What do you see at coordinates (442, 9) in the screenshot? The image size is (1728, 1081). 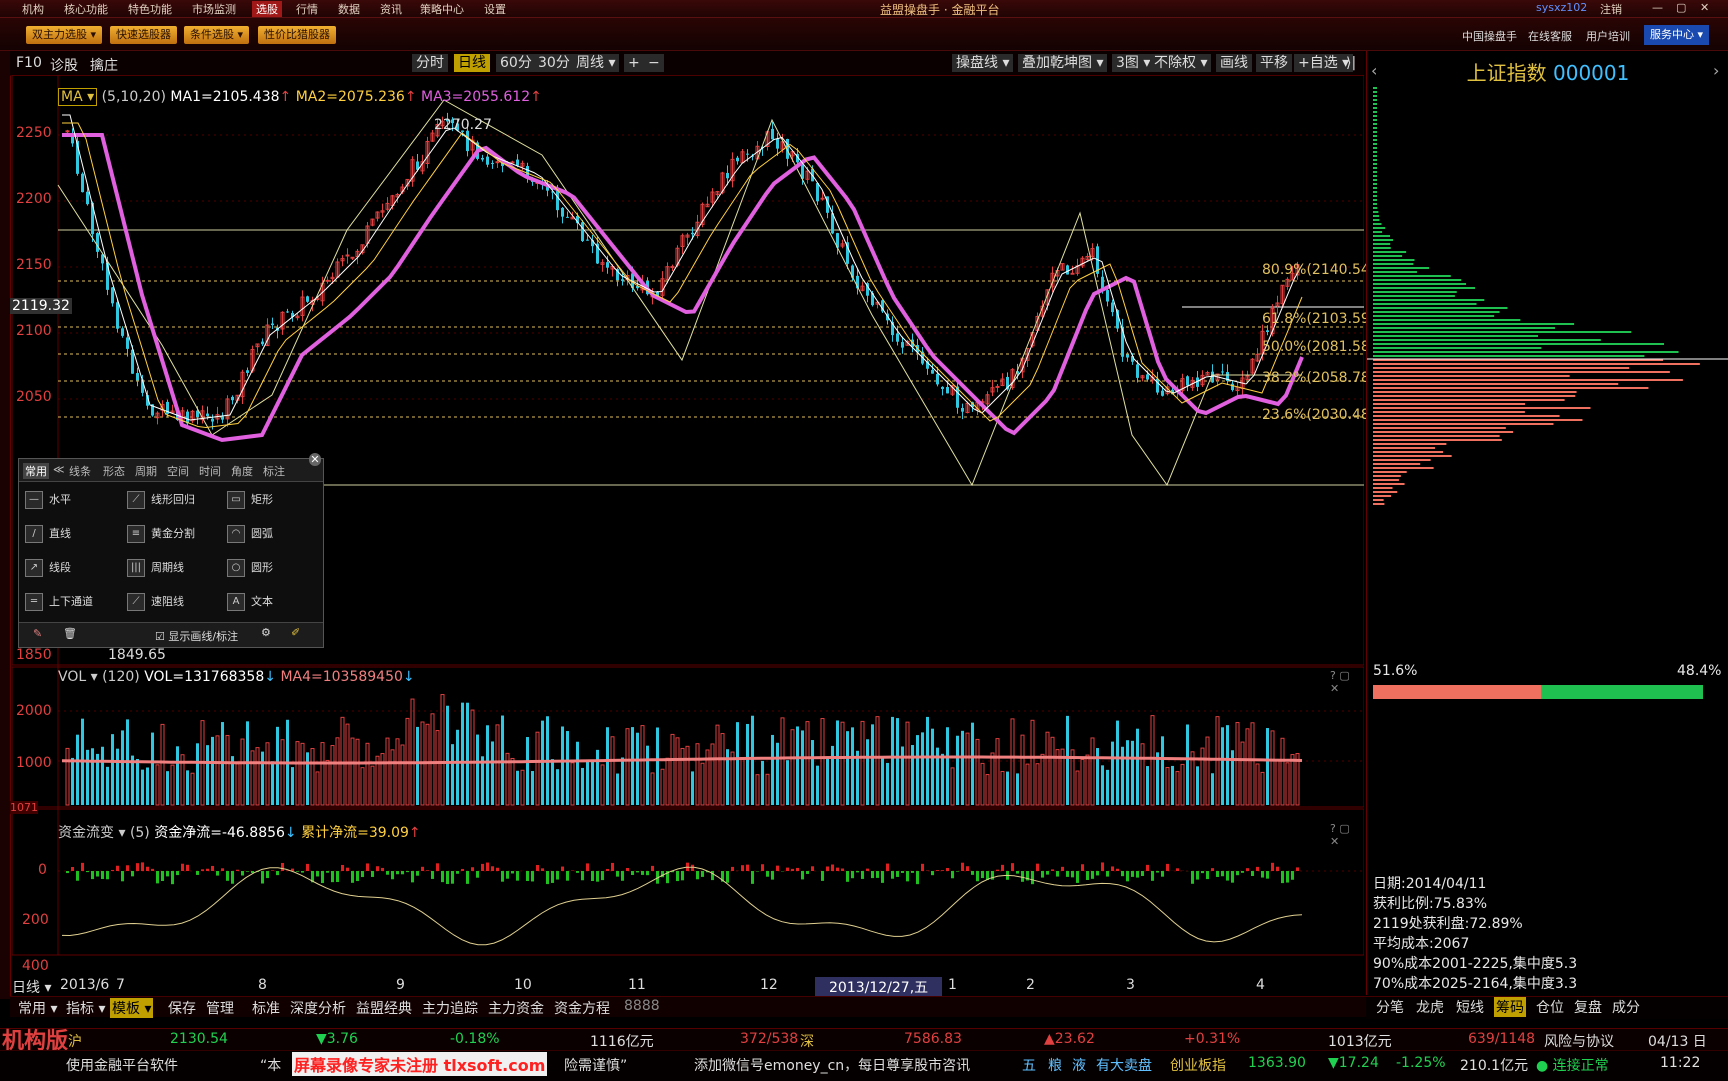 I see `menu-item-strategy: 策略中心` at bounding box center [442, 9].